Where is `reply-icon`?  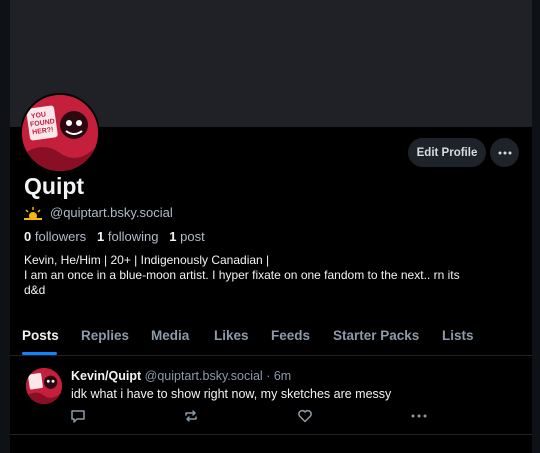 reply-icon is located at coordinates (78, 416).